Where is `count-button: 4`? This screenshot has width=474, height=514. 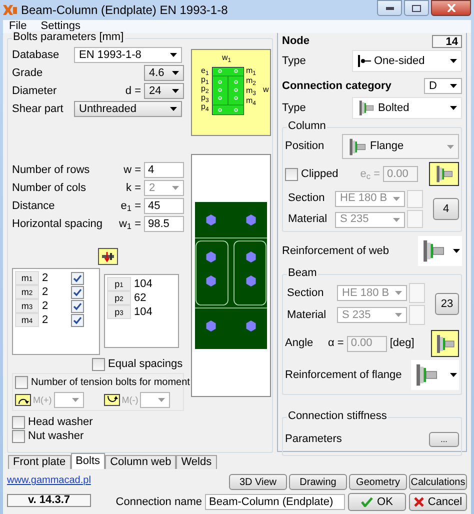 count-button: 4 is located at coordinates (446, 209).